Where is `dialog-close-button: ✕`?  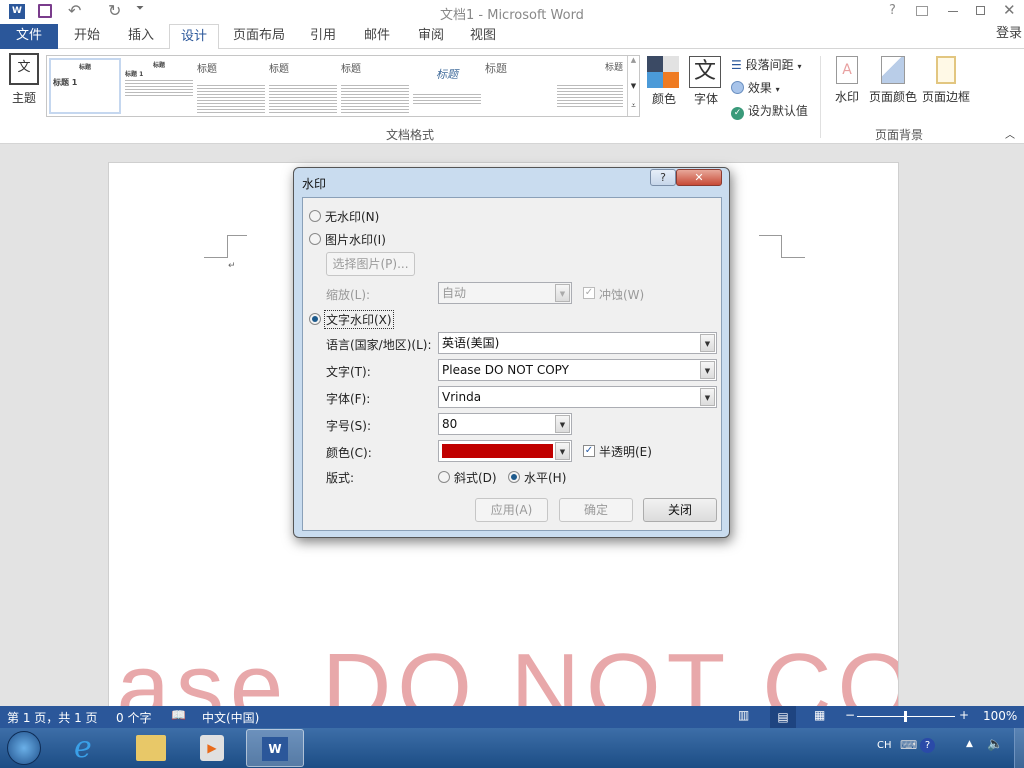 dialog-close-button: ✕ is located at coordinates (699, 177).